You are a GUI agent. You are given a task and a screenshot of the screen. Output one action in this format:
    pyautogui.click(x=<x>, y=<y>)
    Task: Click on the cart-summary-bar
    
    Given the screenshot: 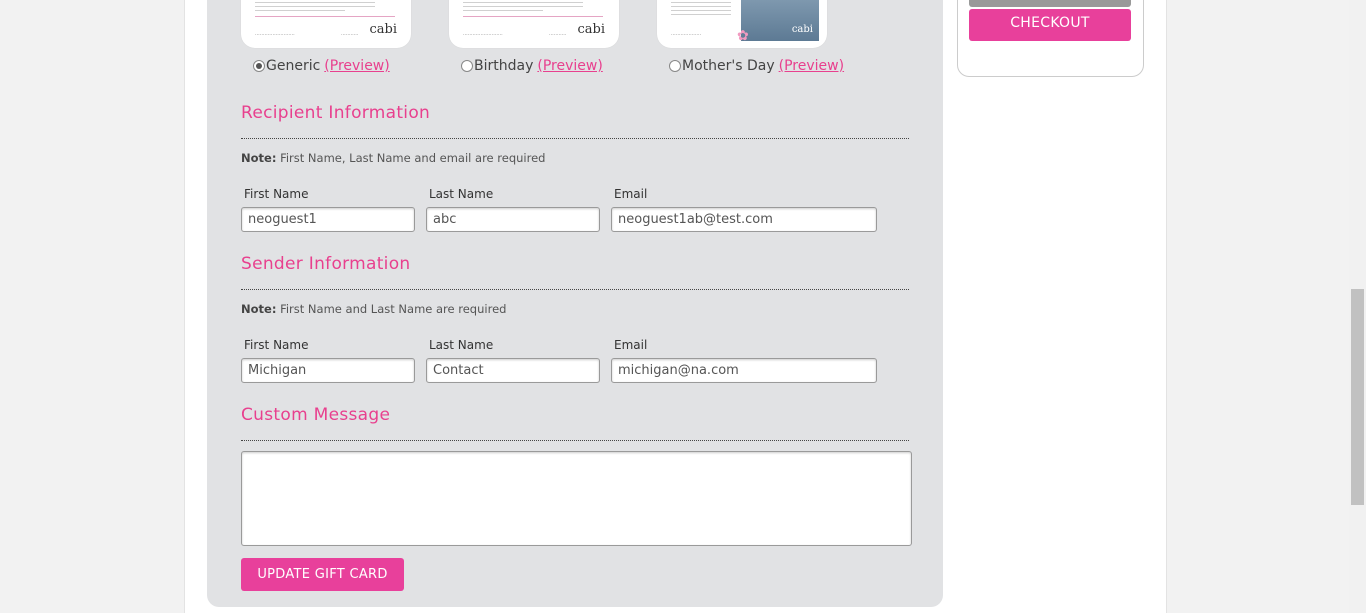 What is the action you would take?
    pyautogui.click(x=1050, y=3)
    